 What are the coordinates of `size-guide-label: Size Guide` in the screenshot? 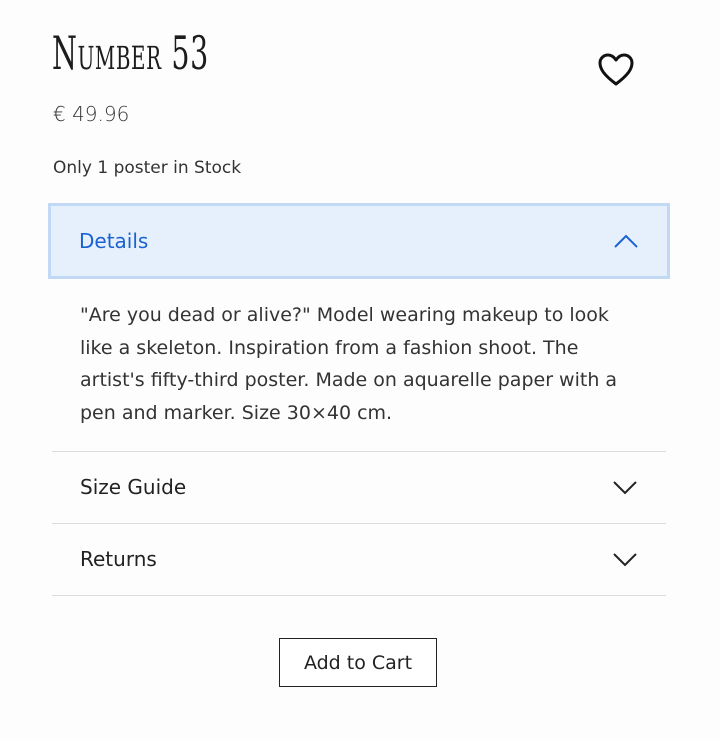 It's located at (133, 487).